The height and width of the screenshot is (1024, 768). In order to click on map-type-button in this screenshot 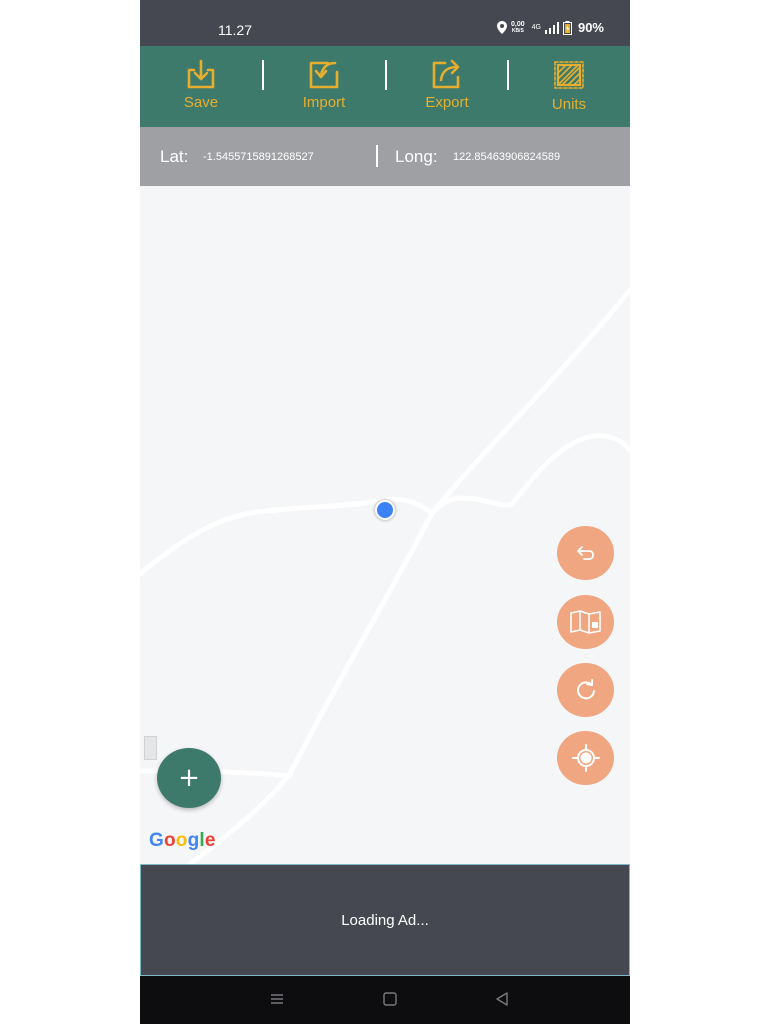, I will do `click(585, 622)`.